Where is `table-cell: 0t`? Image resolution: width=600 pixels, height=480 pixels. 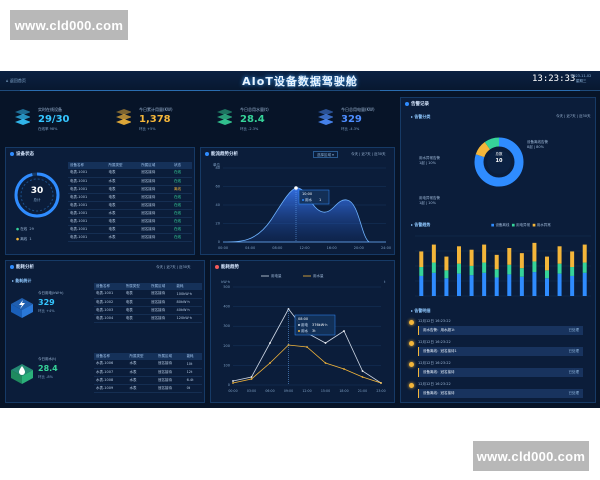
table-cell: 0t is located at coordinates (193, 388).